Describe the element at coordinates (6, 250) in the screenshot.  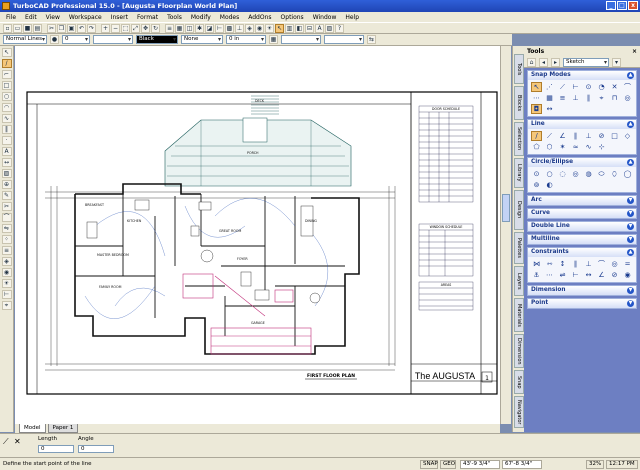
I see `layer-tool-icon: ≡` at that location.